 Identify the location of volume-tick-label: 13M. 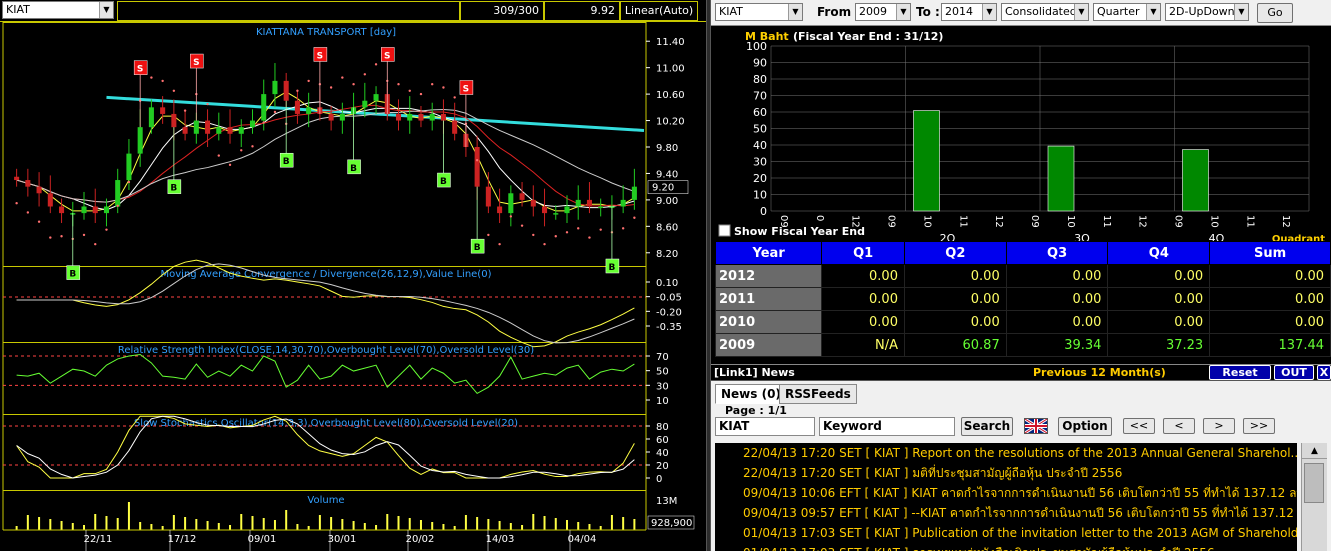
(666, 501).